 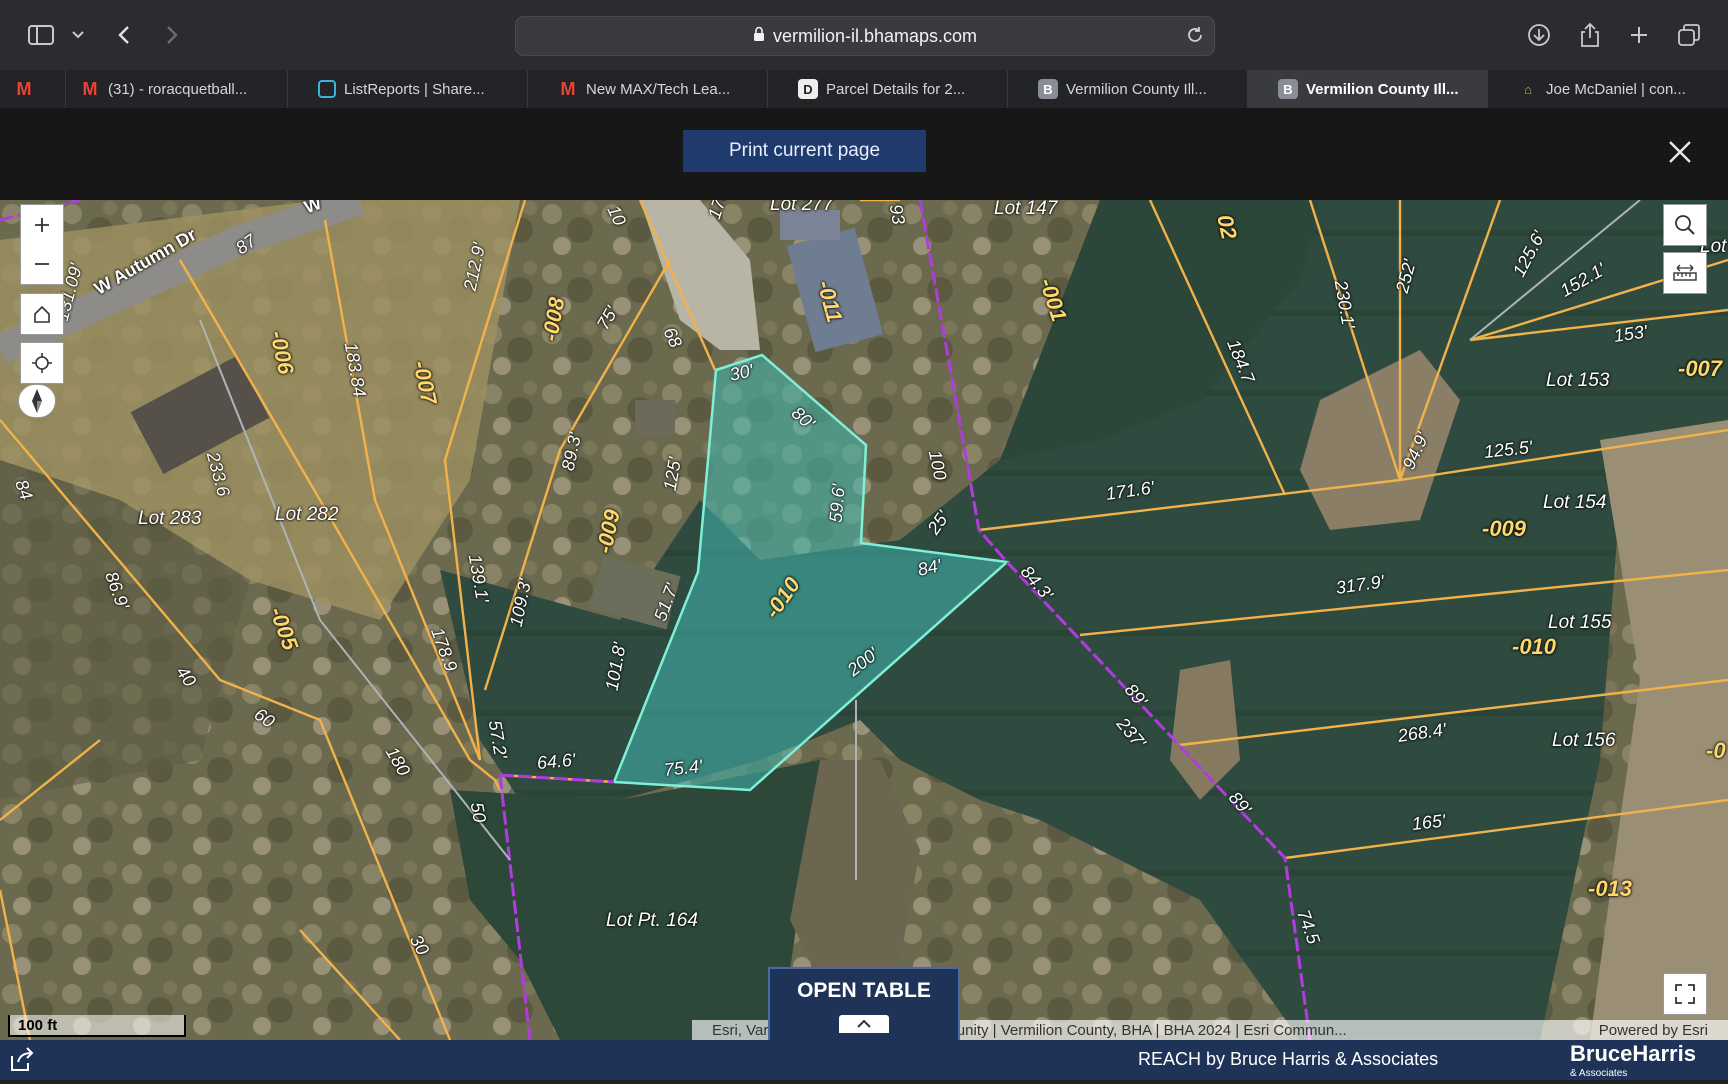 What do you see at coordinates (1584, 740) in the screenshot?
I see `lot-label: Lot 156` at bounding box center [1584, 740].